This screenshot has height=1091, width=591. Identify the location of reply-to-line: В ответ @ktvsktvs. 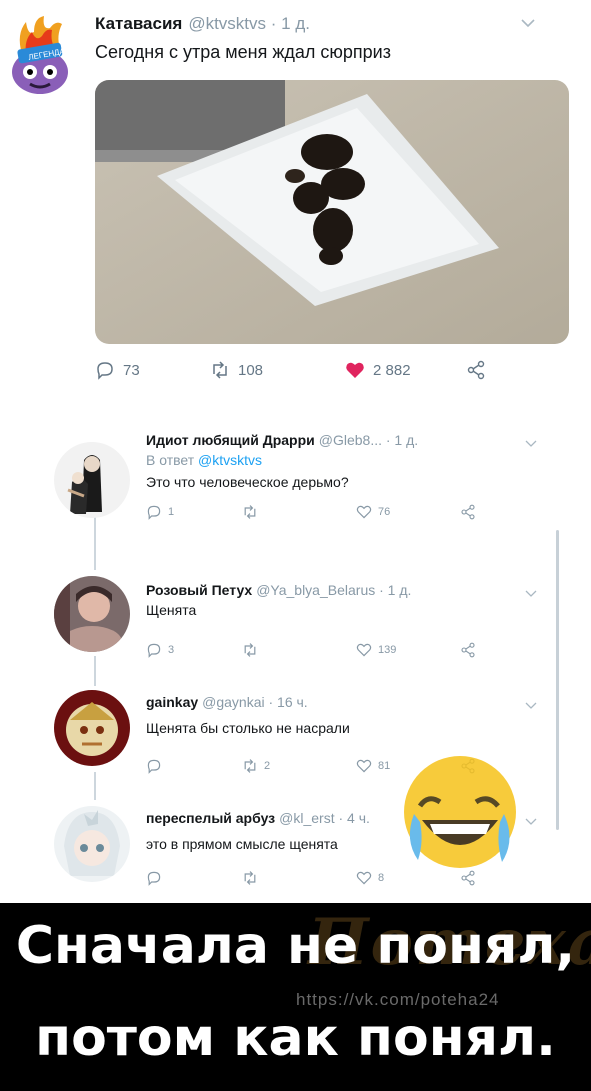
(204, 460).